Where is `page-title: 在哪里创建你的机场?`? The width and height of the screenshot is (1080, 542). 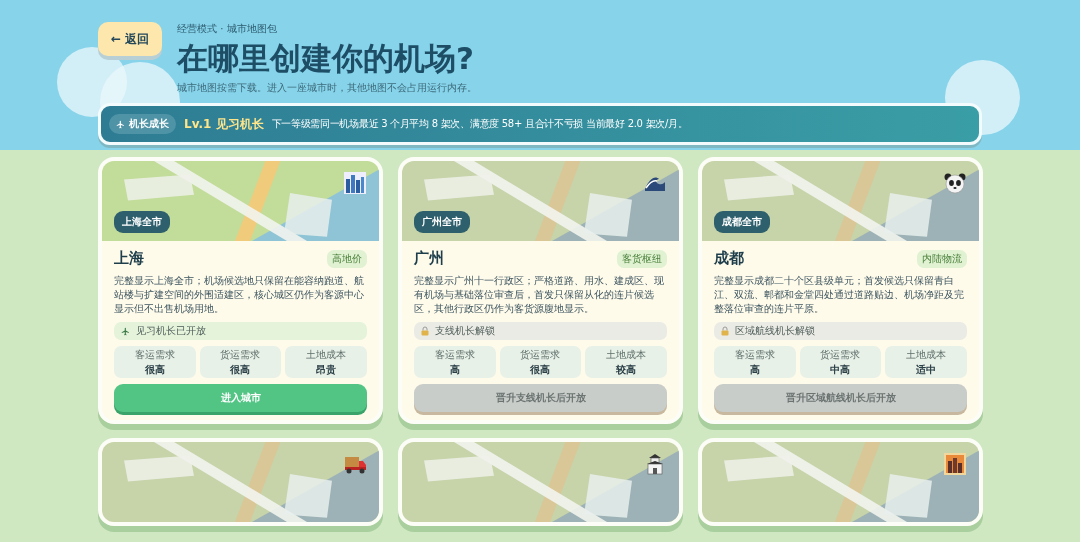 page-title: 在哪里创建你的机场? is located at coordinates (326, 58).